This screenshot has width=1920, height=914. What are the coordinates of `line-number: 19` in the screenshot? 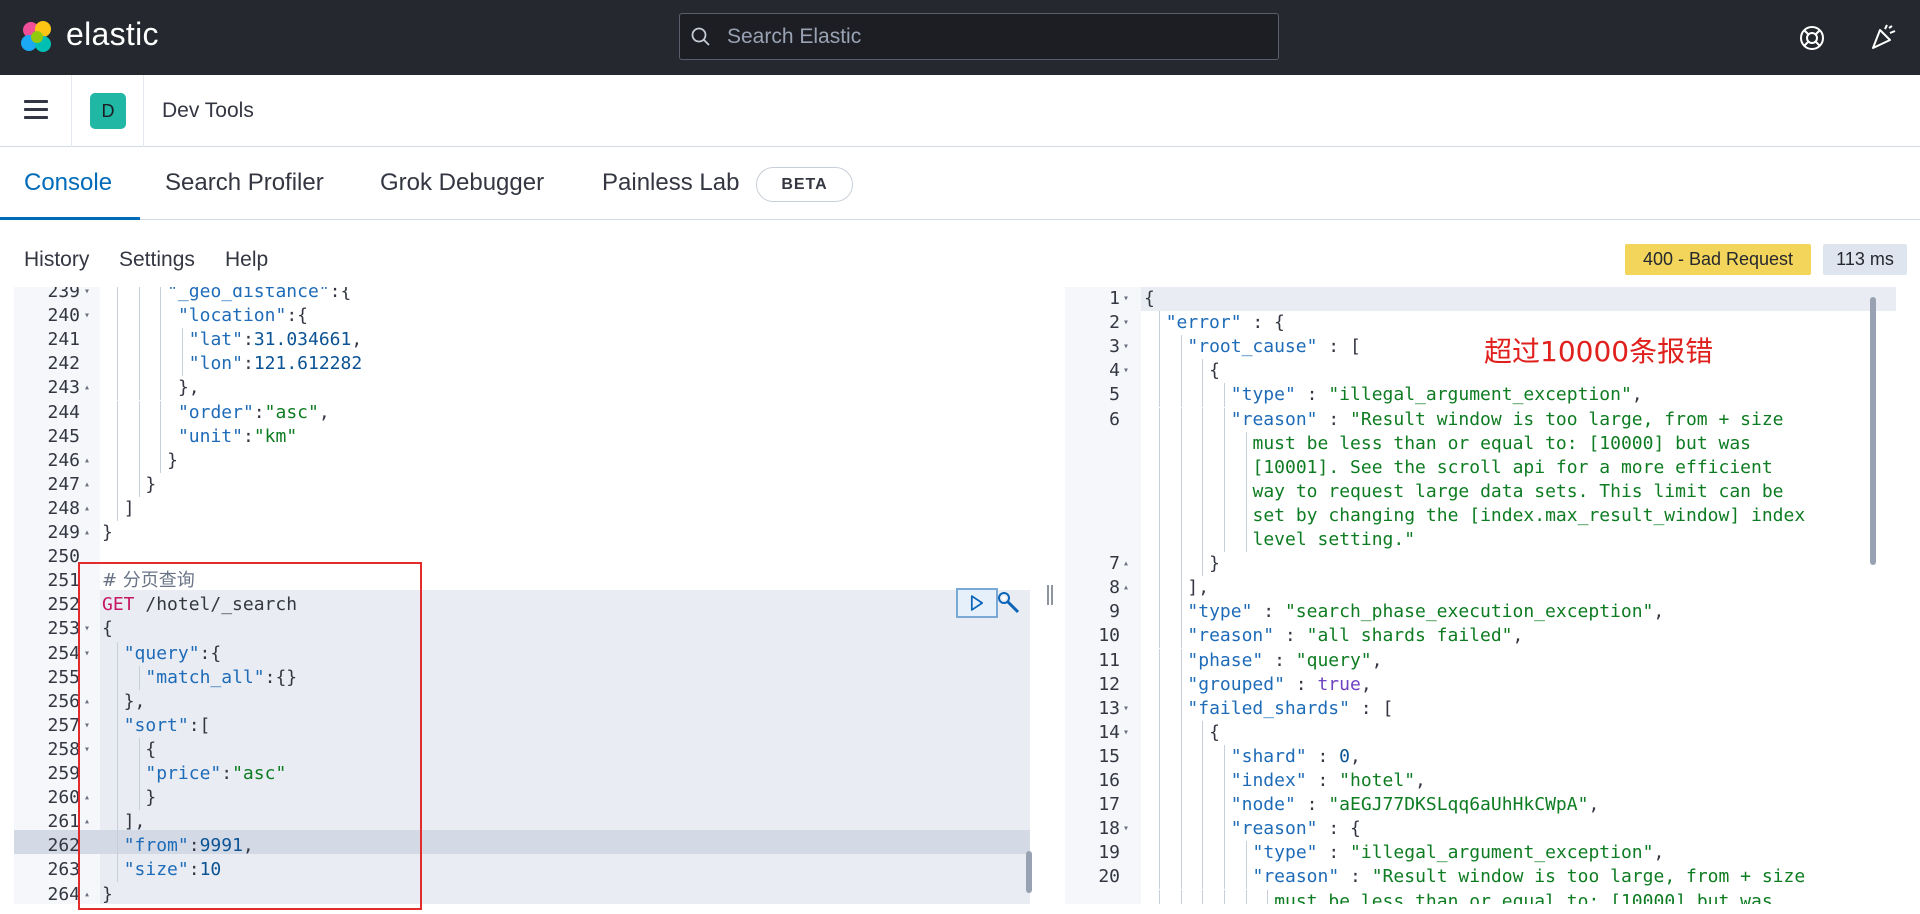 It's located at (1109, 853).